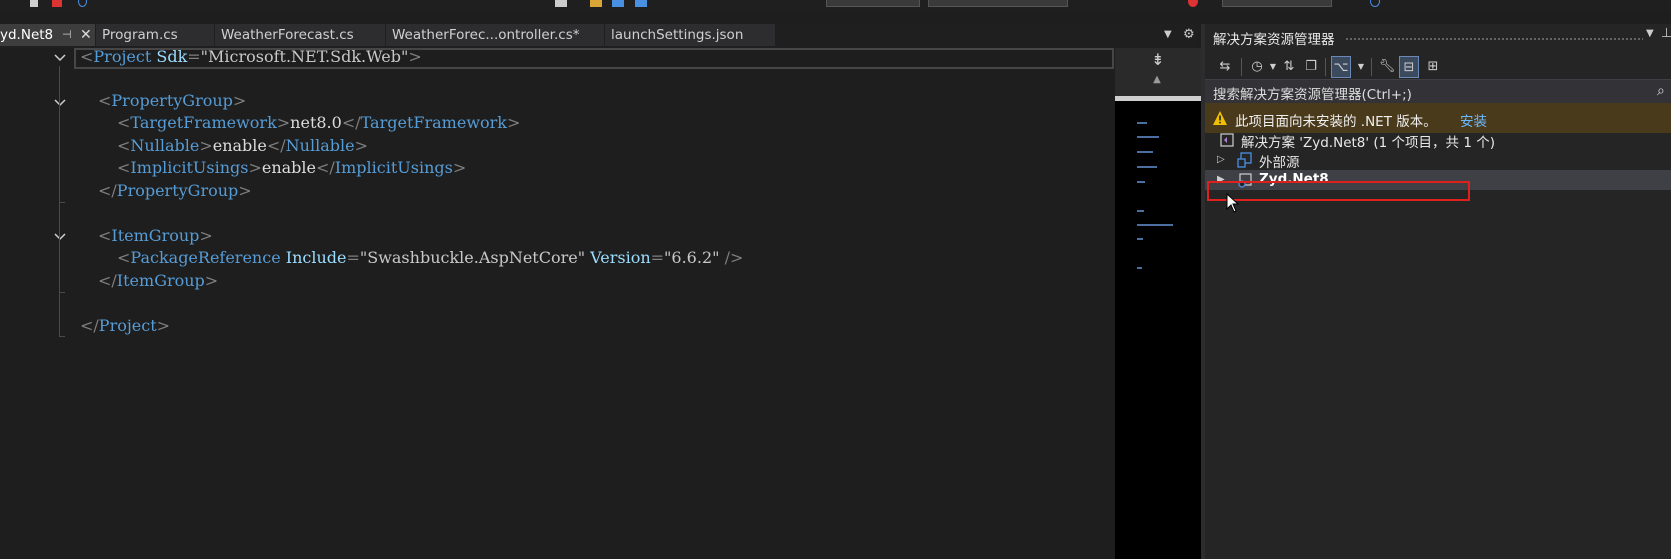 The width and height of the screenshot is (1671, 559). I want to click on equals: =, so click(194, 56).